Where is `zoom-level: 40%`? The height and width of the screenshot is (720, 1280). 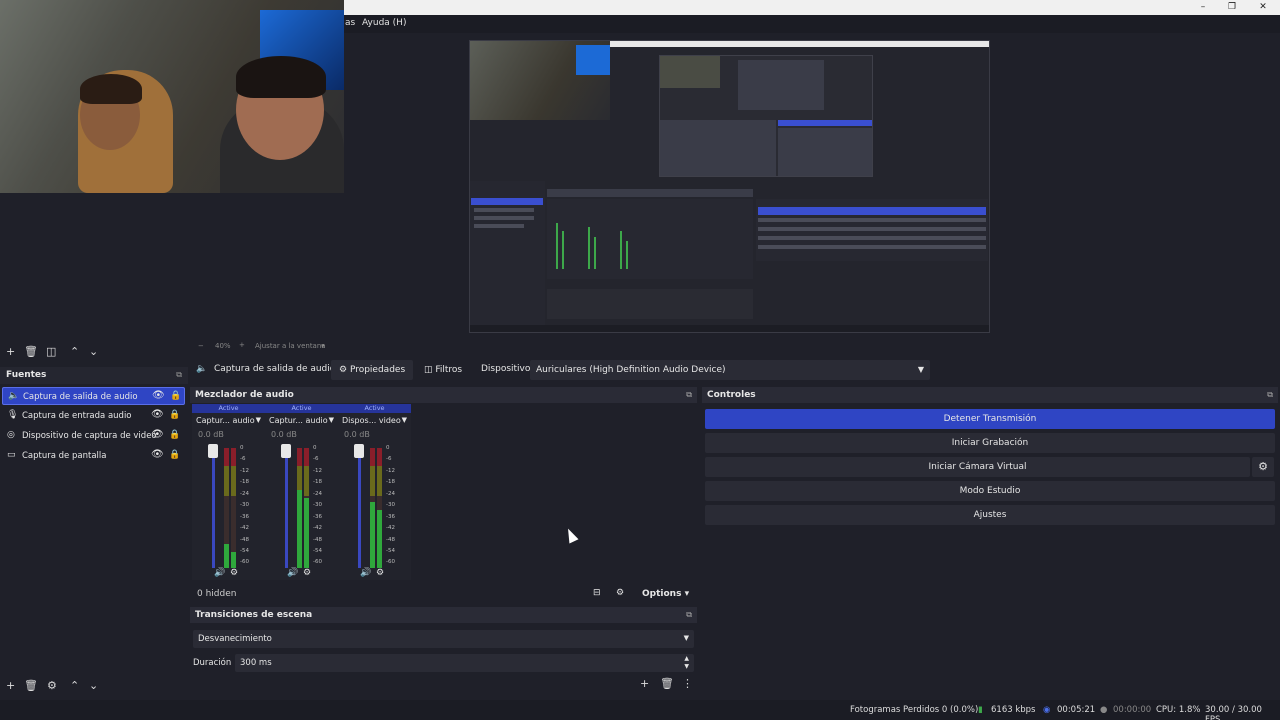
zoom-level: 40% is located at coordinates (223, 346).